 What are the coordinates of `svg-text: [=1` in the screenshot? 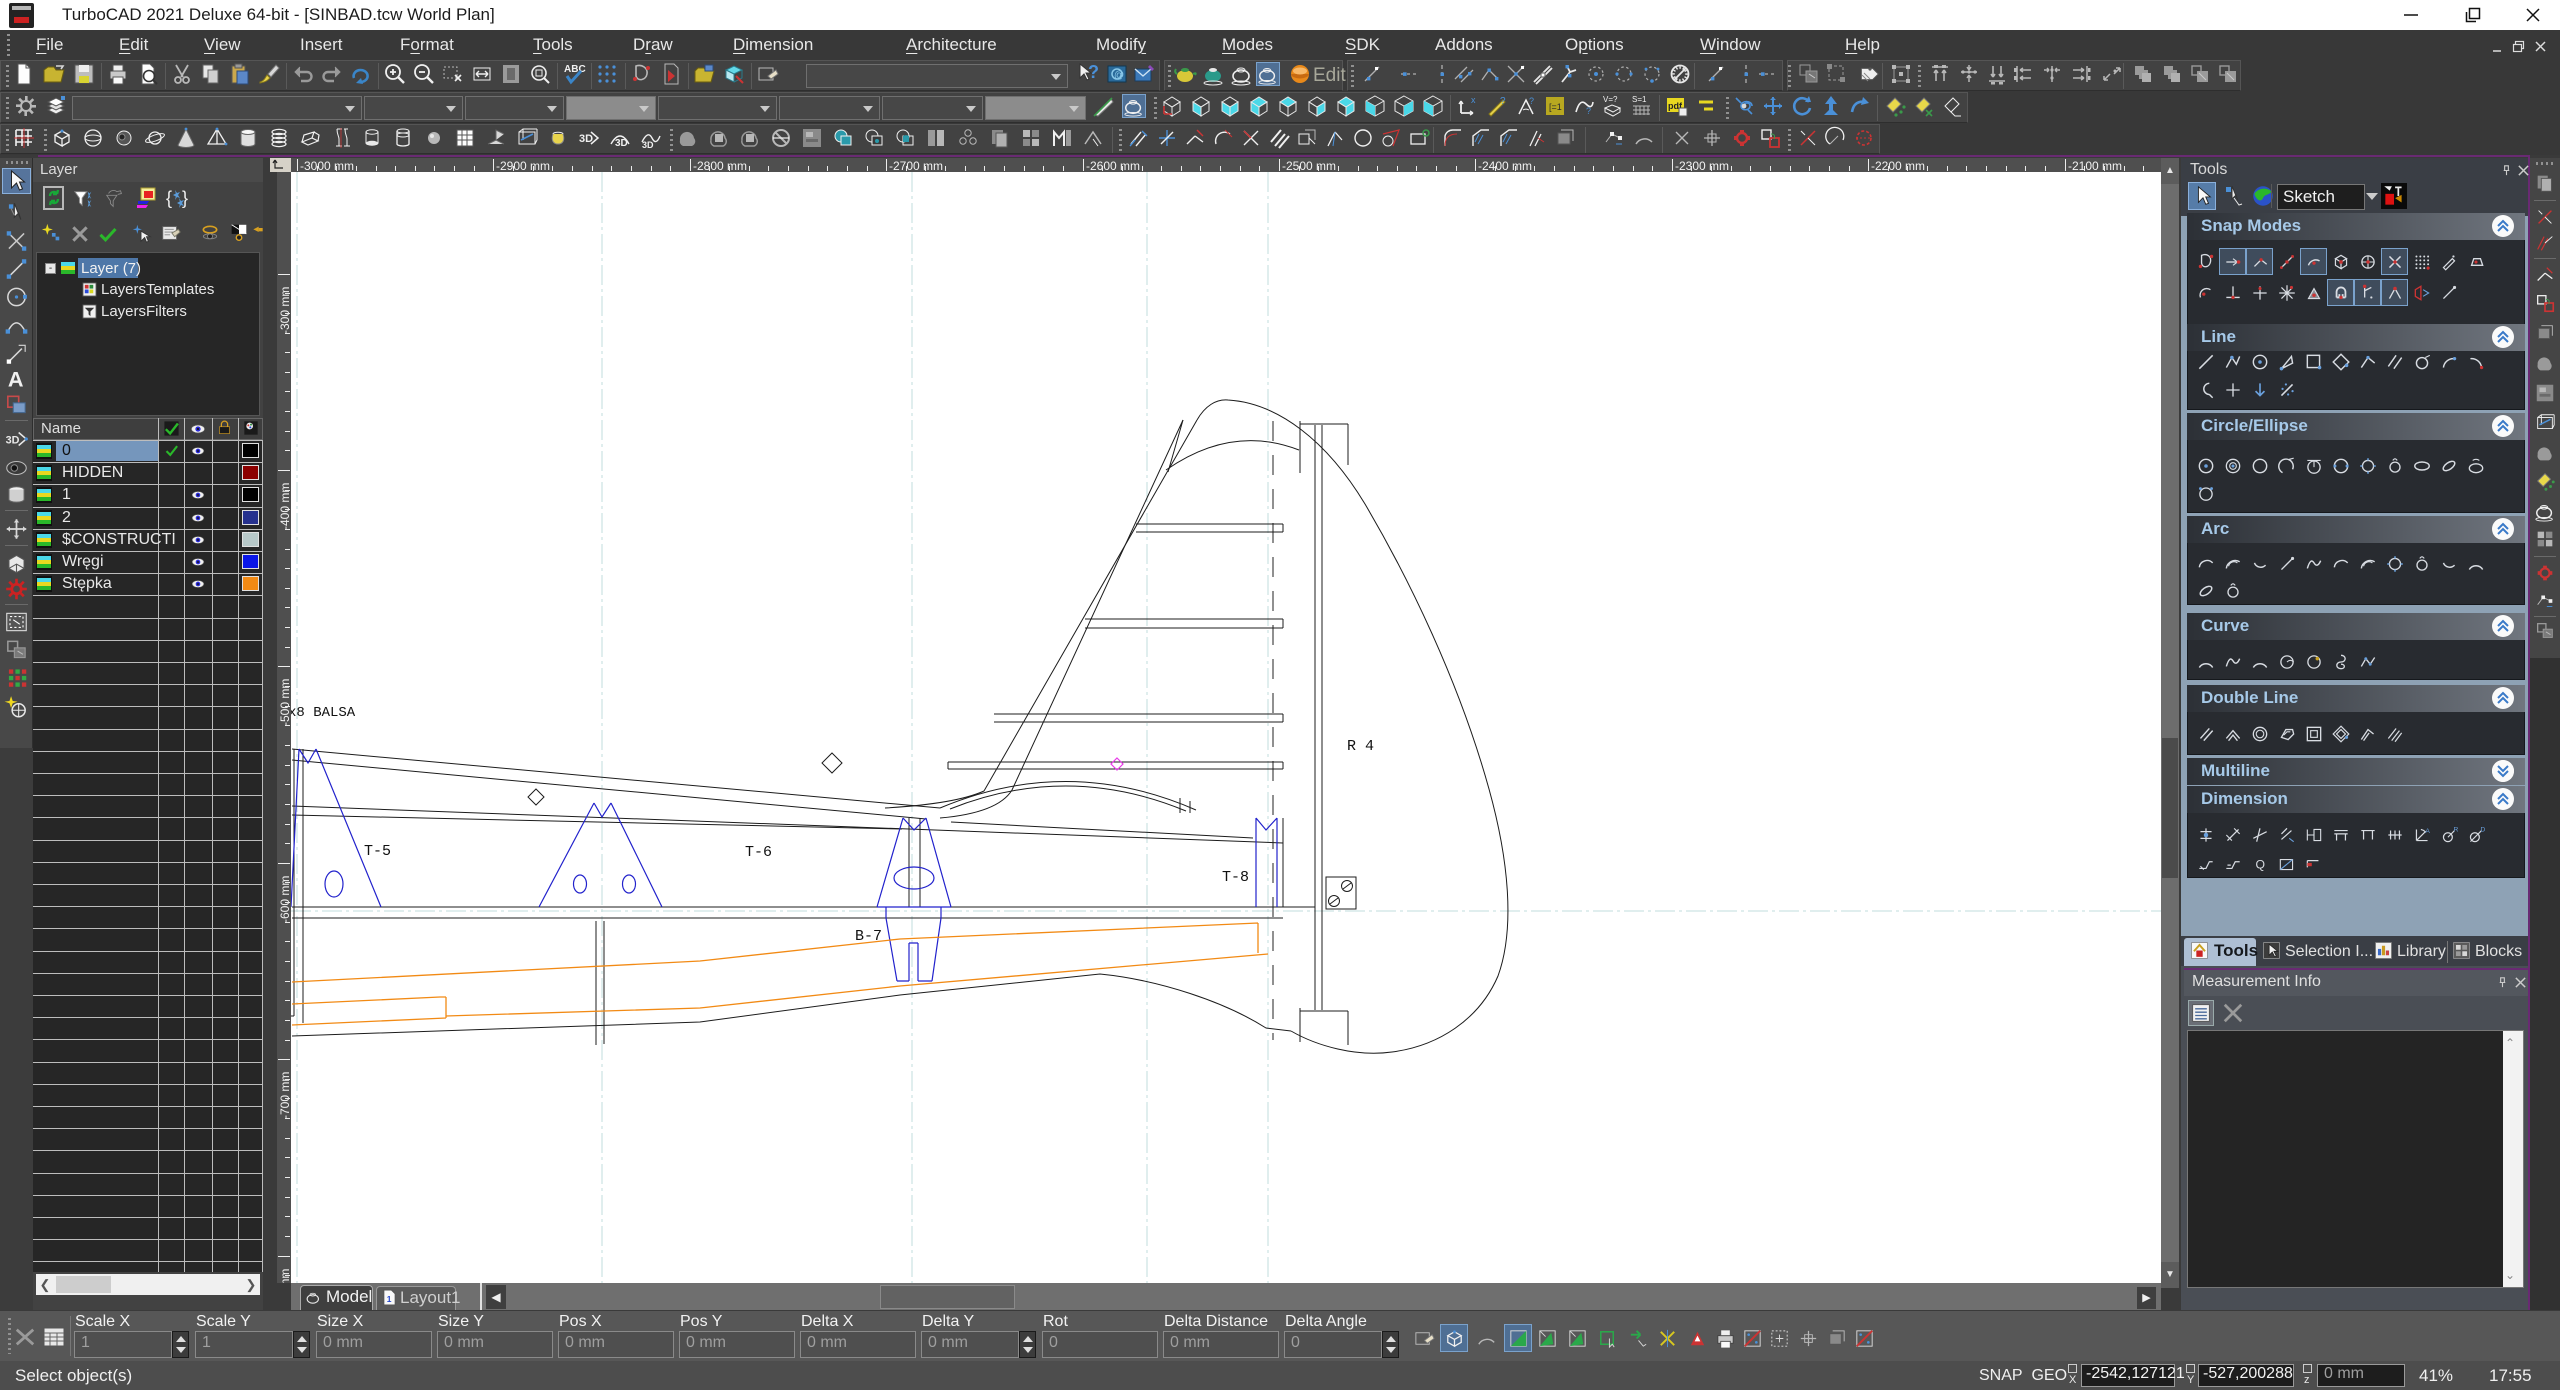 It's located at (1555, 107).